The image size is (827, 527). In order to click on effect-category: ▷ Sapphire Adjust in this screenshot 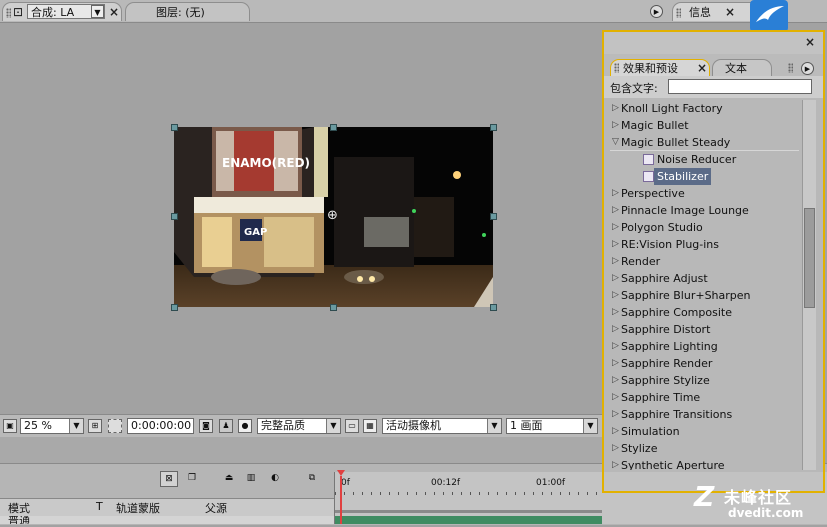, I will do `click(704, 278)`.